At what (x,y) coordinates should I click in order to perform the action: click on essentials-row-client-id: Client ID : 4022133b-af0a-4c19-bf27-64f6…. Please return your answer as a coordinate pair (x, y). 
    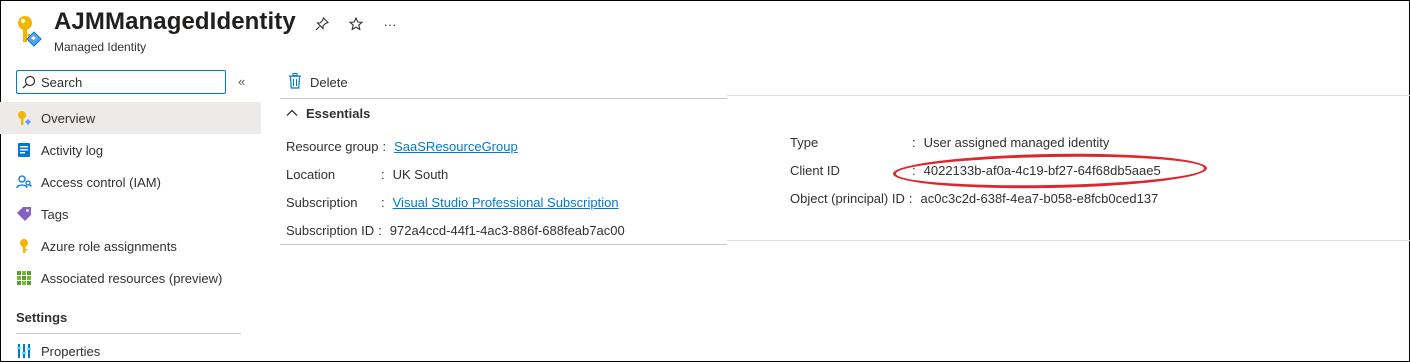
    Looking at the image, I should click on (975, 170).